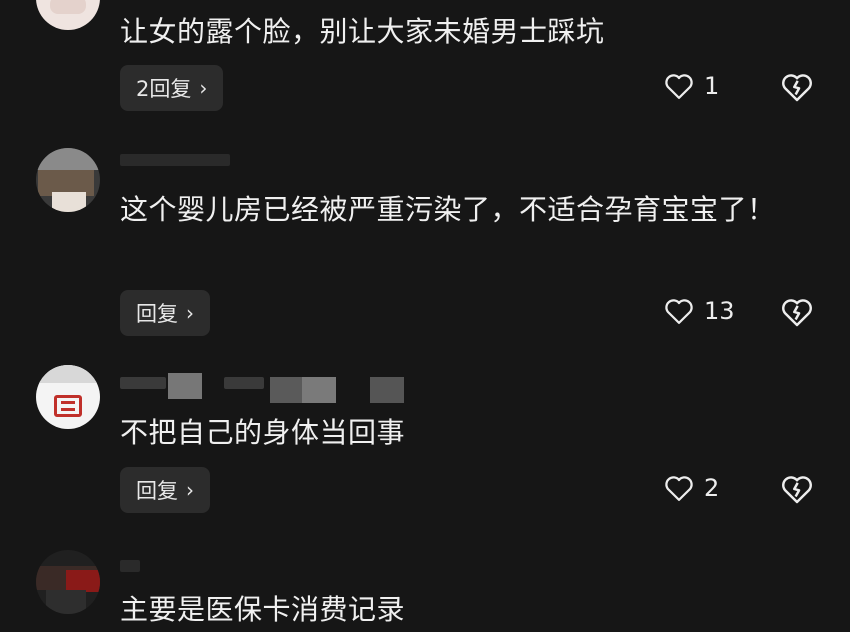  What do you see at coordinates (699, 311) in the screenshot?
I see `like-button: 13` at bounding box center [699, 311].